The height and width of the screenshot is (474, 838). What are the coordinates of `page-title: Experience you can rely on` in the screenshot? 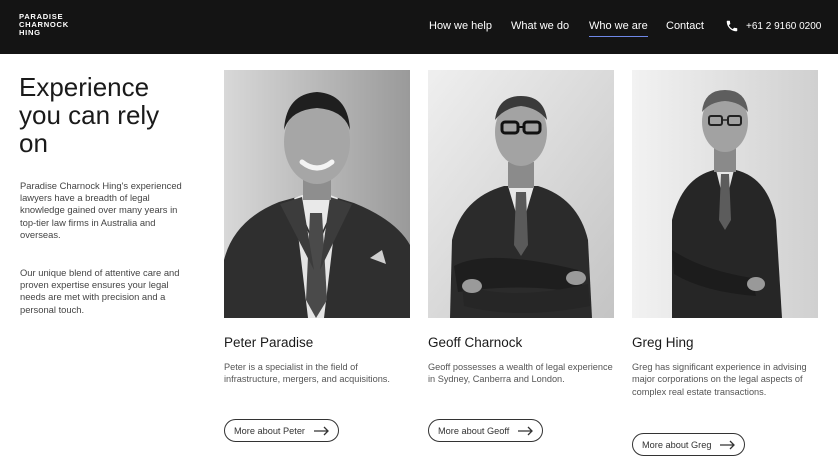 It's located at (114, 115).